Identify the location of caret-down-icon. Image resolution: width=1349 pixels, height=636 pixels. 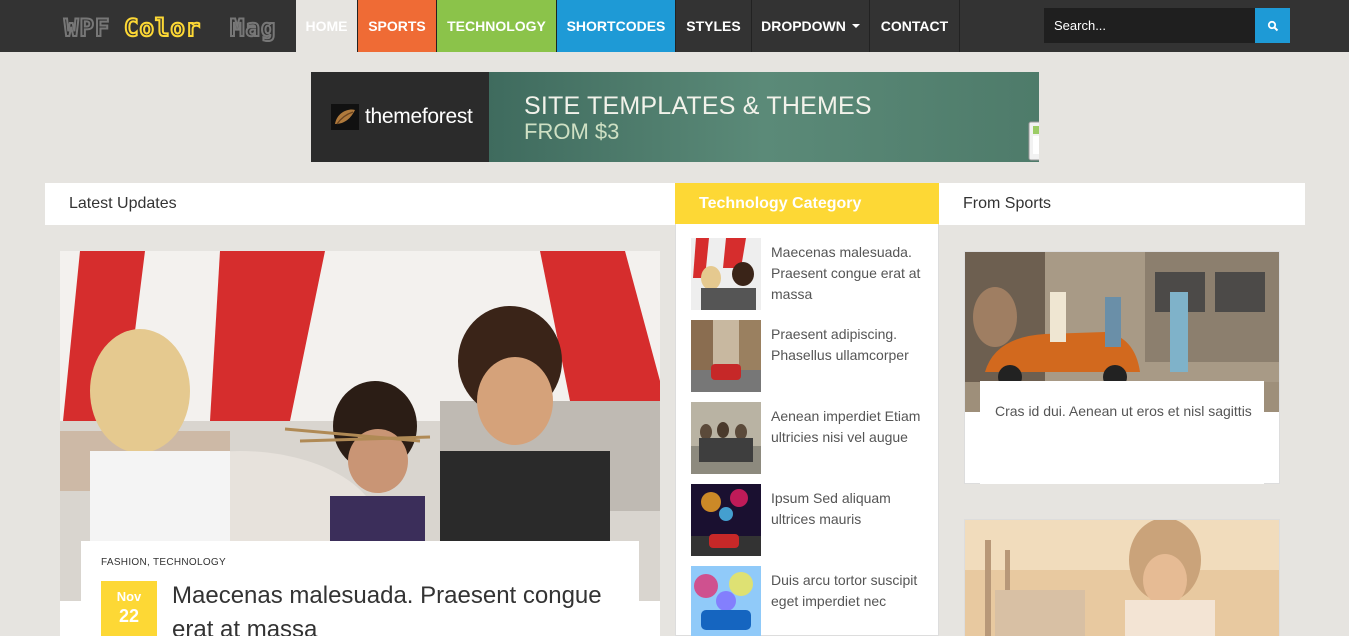
(855, 26).